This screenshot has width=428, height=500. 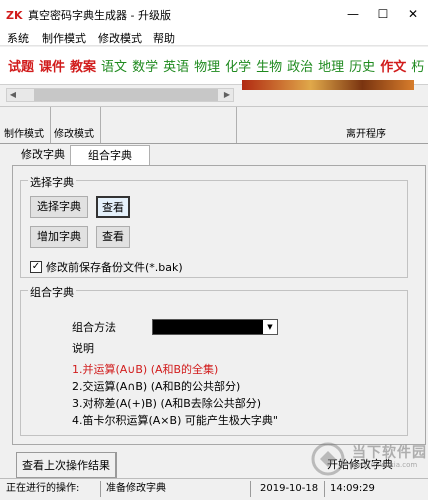 What do you see at coordinates (331, 65) in the screenshot?
I see `subject-link: 地理` at bounding box center [331, 65].